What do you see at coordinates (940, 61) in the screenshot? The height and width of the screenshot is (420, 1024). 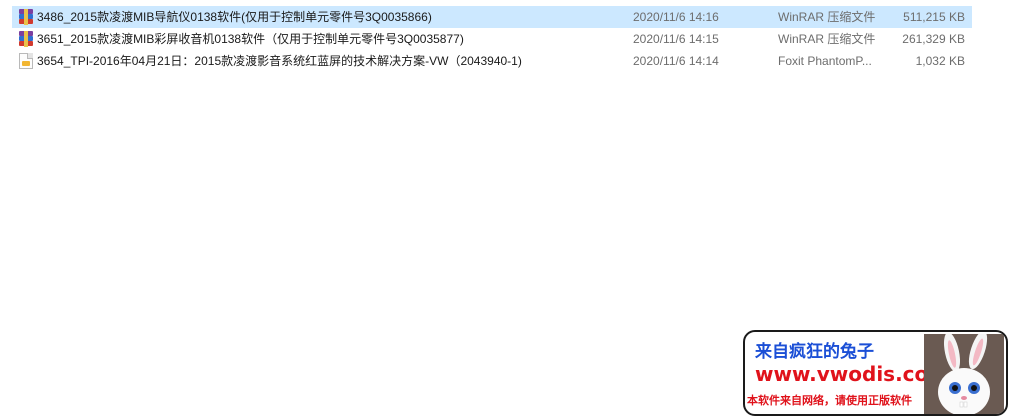 I see `file-size: 1,032 KB` at bounding box center [940, 61].